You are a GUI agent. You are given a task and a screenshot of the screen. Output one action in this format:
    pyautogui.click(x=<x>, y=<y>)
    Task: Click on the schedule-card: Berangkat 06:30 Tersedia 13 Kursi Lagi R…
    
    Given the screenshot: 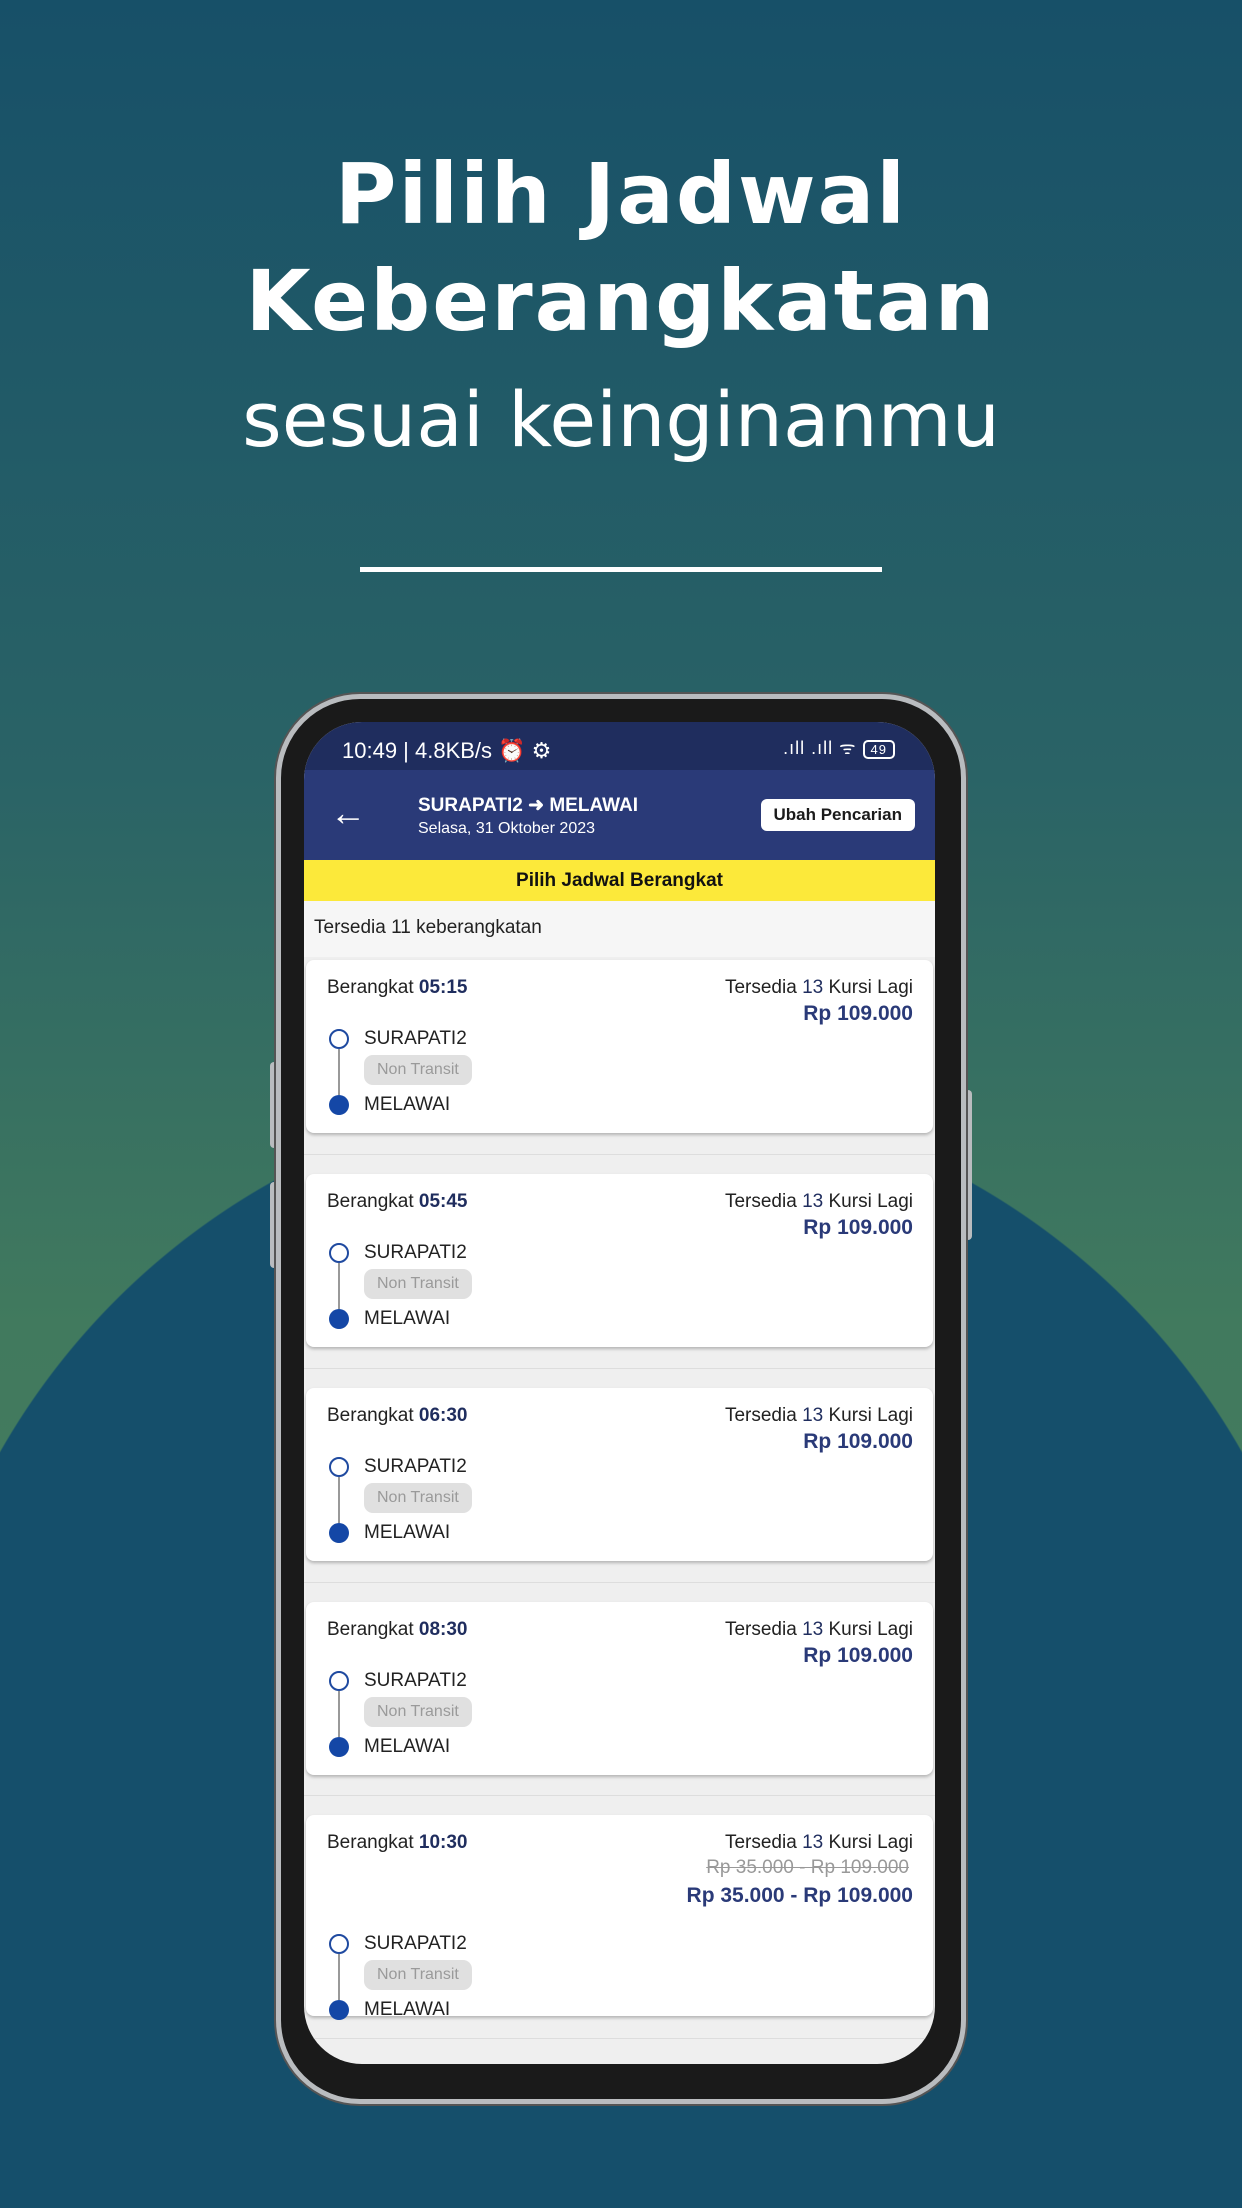 What is the action you would take?
    pyautogui.click(x=619, y=1474)
    